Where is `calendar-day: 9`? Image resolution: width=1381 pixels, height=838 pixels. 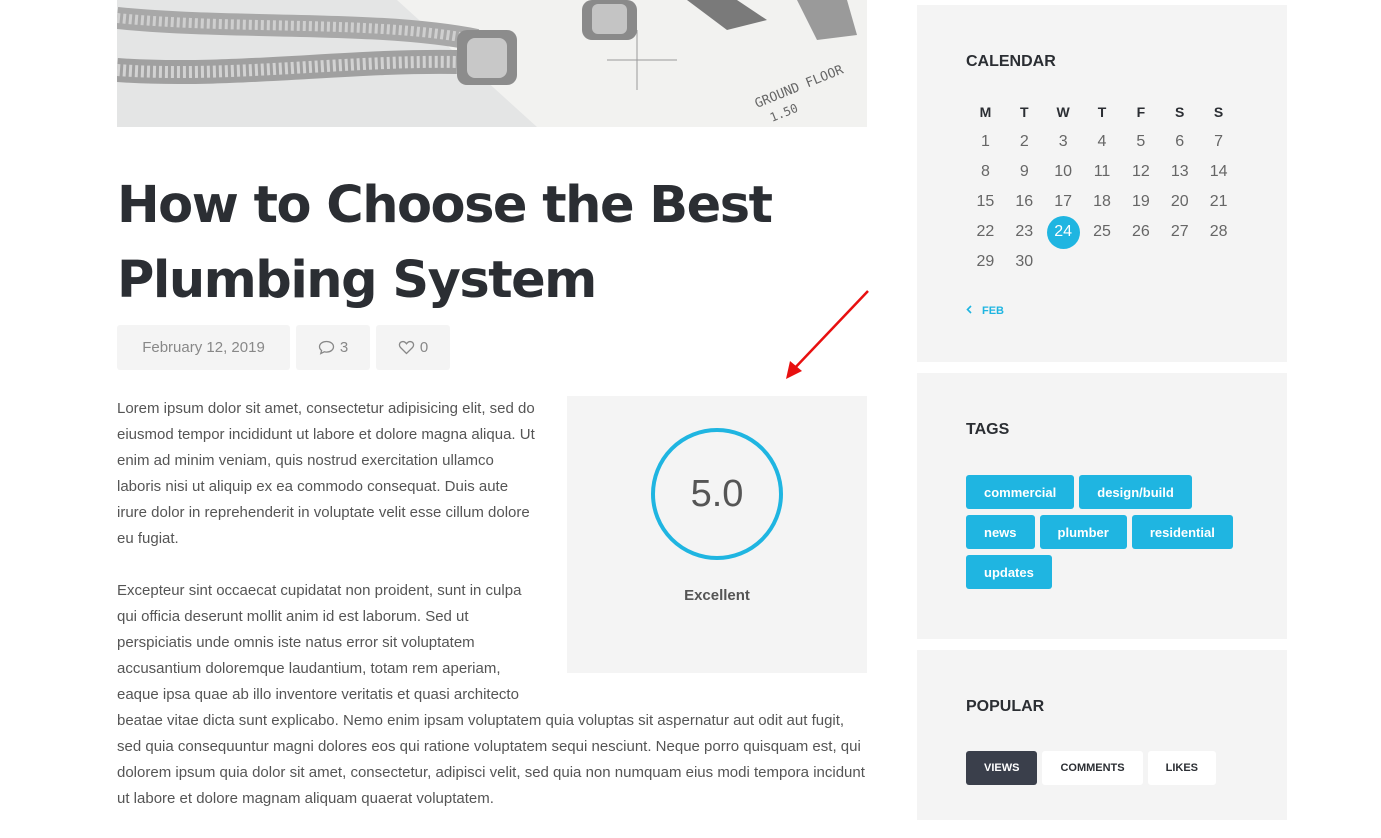
calendar-day: 9 is located at coordinates (1024, 171).